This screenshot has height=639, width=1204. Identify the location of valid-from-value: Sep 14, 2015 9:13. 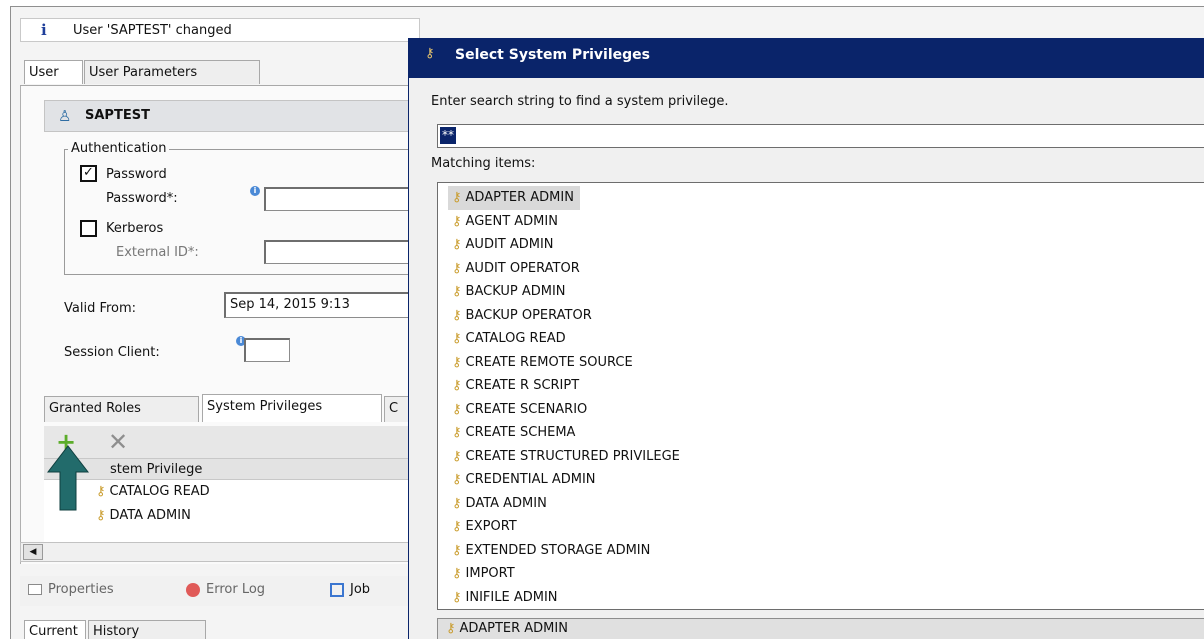
(290, 304).